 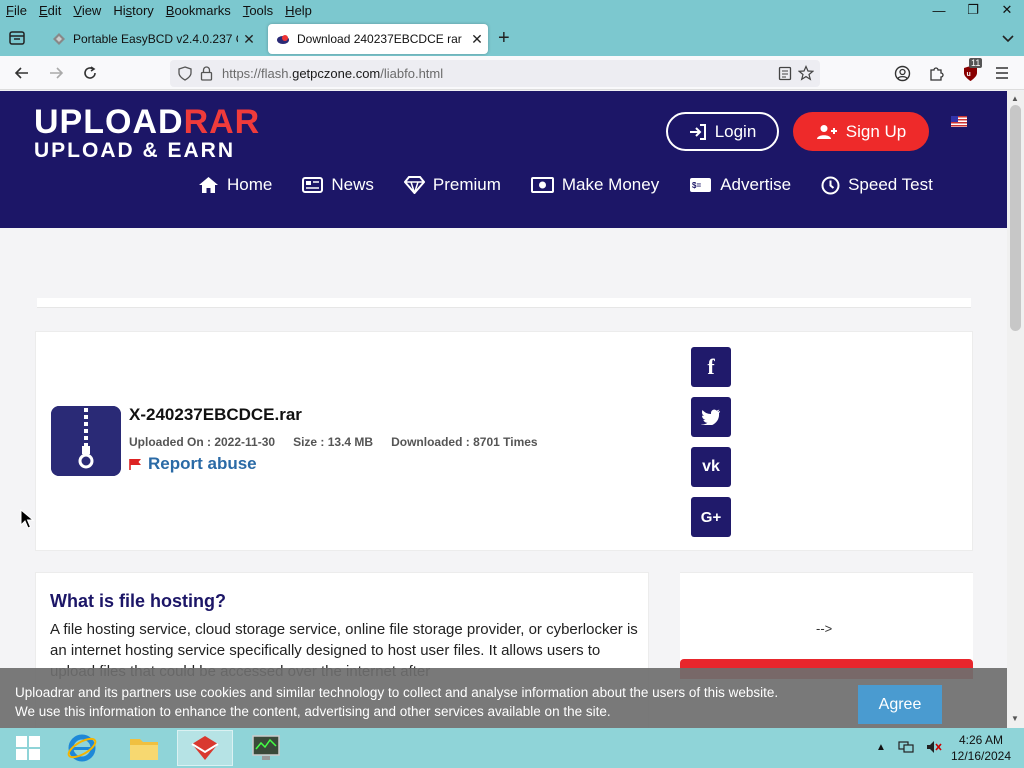 What do you see at coordinates (861, 131) in the screenshot?
I see `signup-button: Sign Up` at bounding box center [861, 131].